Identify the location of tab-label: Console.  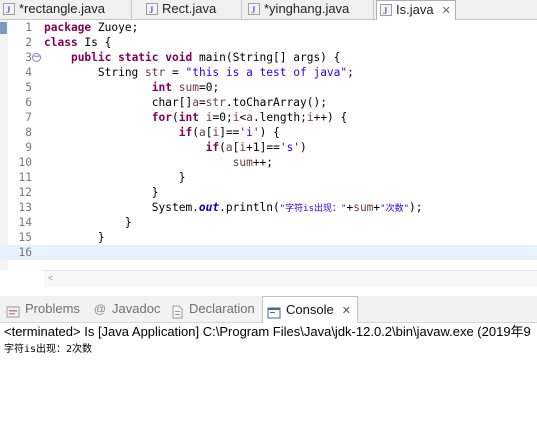
(310, 309).